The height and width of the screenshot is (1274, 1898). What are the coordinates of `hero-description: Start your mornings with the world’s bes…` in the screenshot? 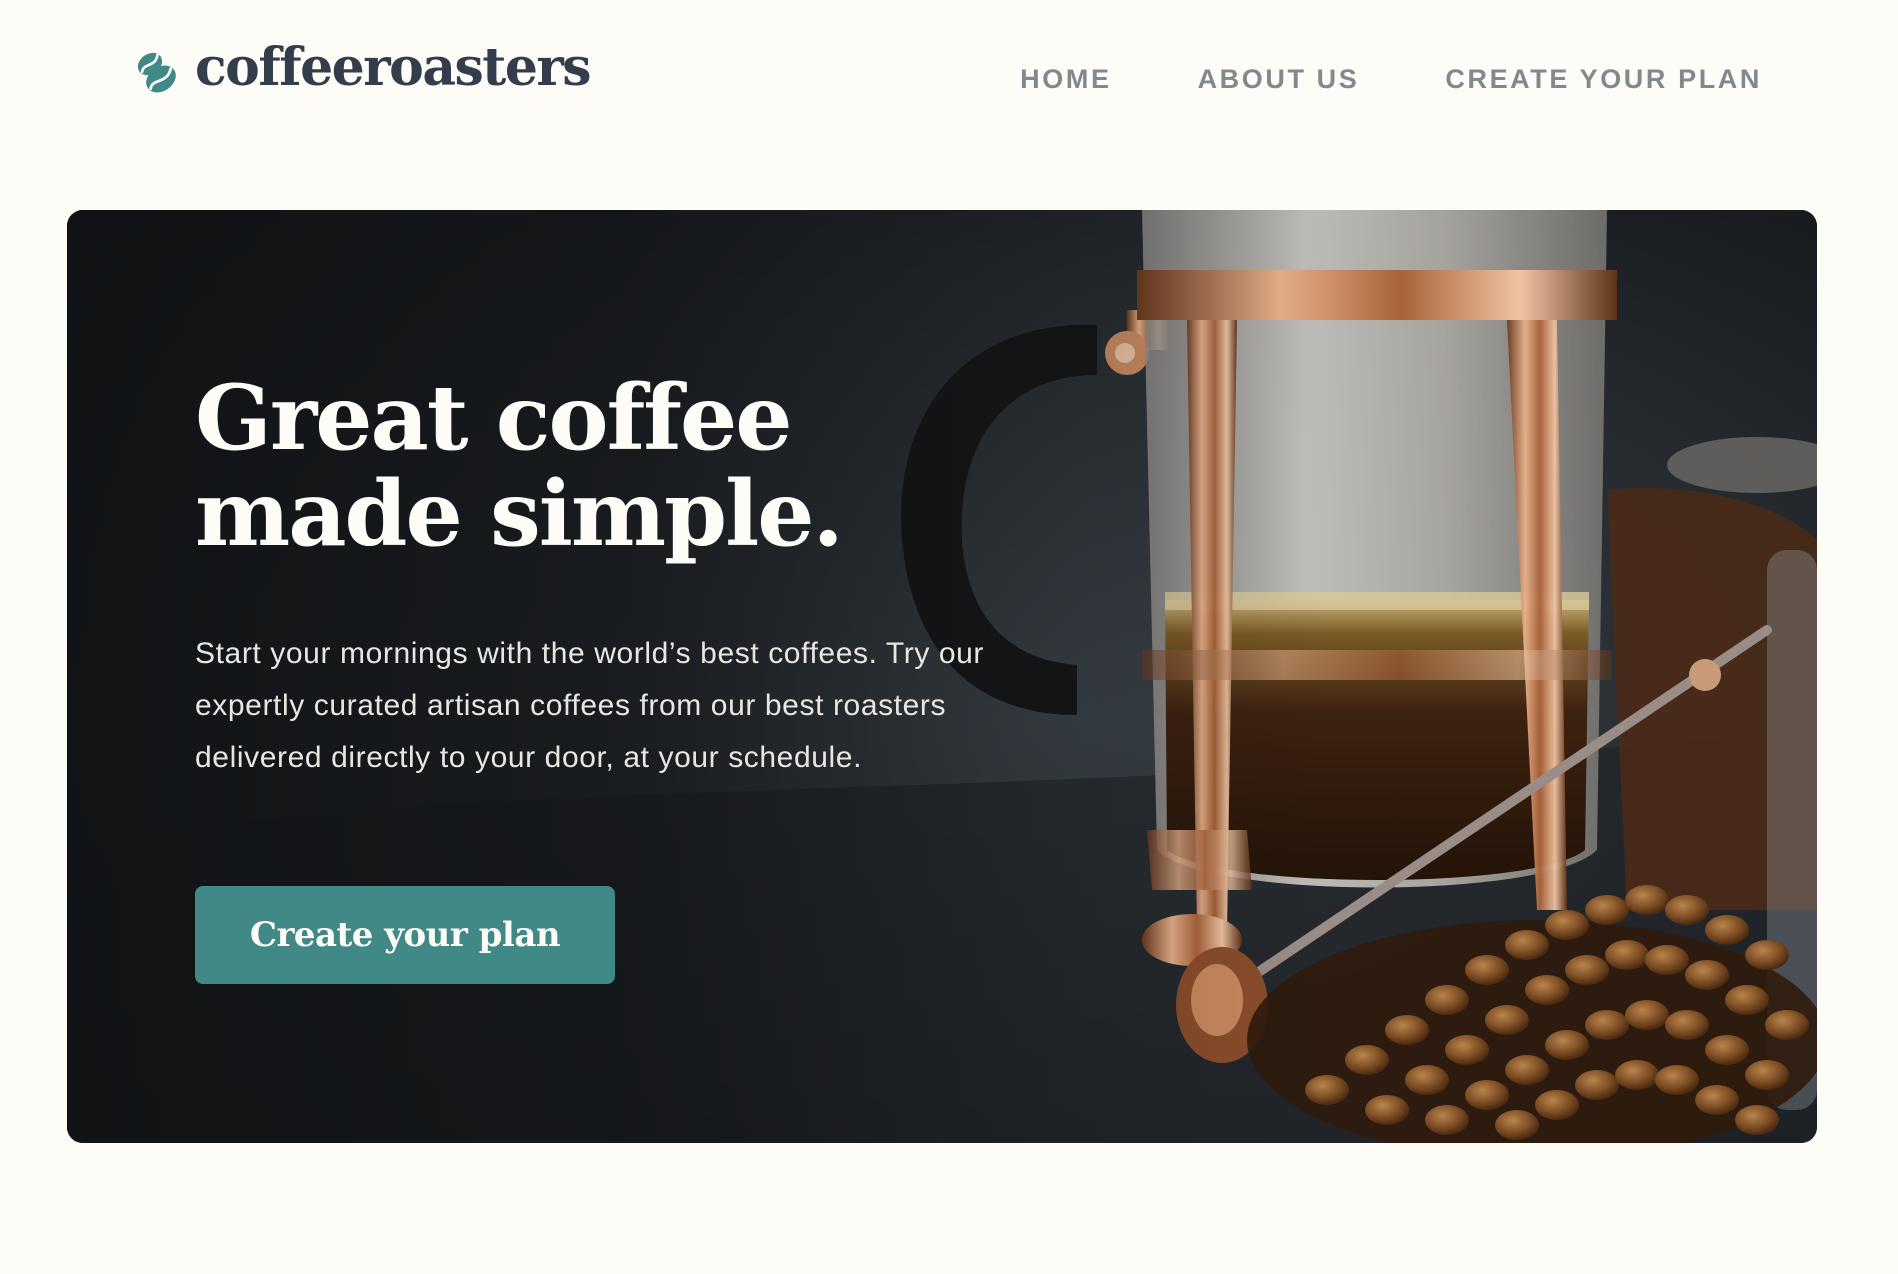 It's located at (590, 705).